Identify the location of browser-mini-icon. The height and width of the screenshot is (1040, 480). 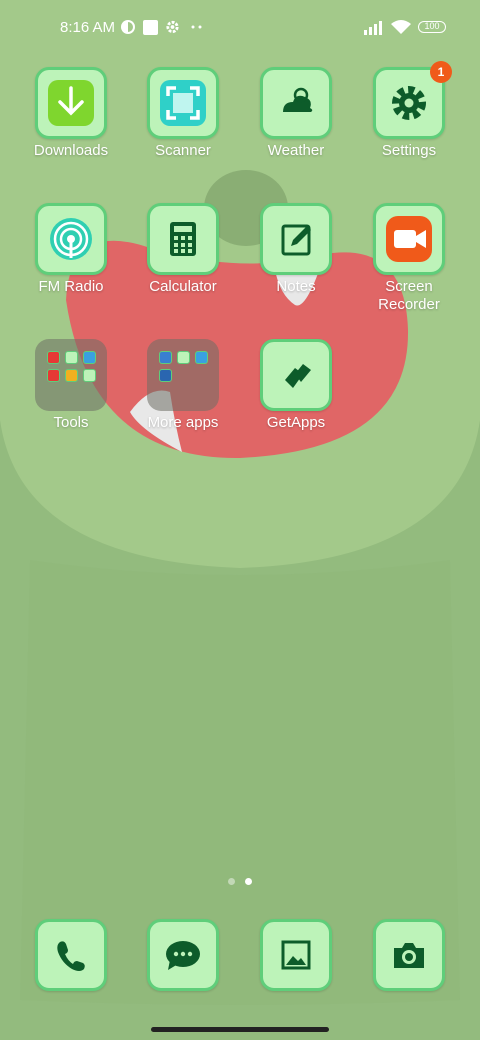
(165, 357).